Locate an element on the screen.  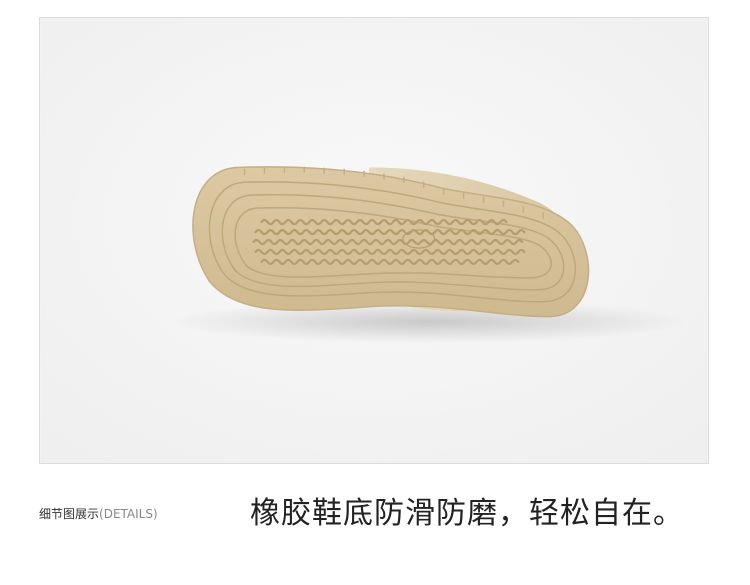
details-label-main: 细节图展示 is located at coordinates (69, 514).